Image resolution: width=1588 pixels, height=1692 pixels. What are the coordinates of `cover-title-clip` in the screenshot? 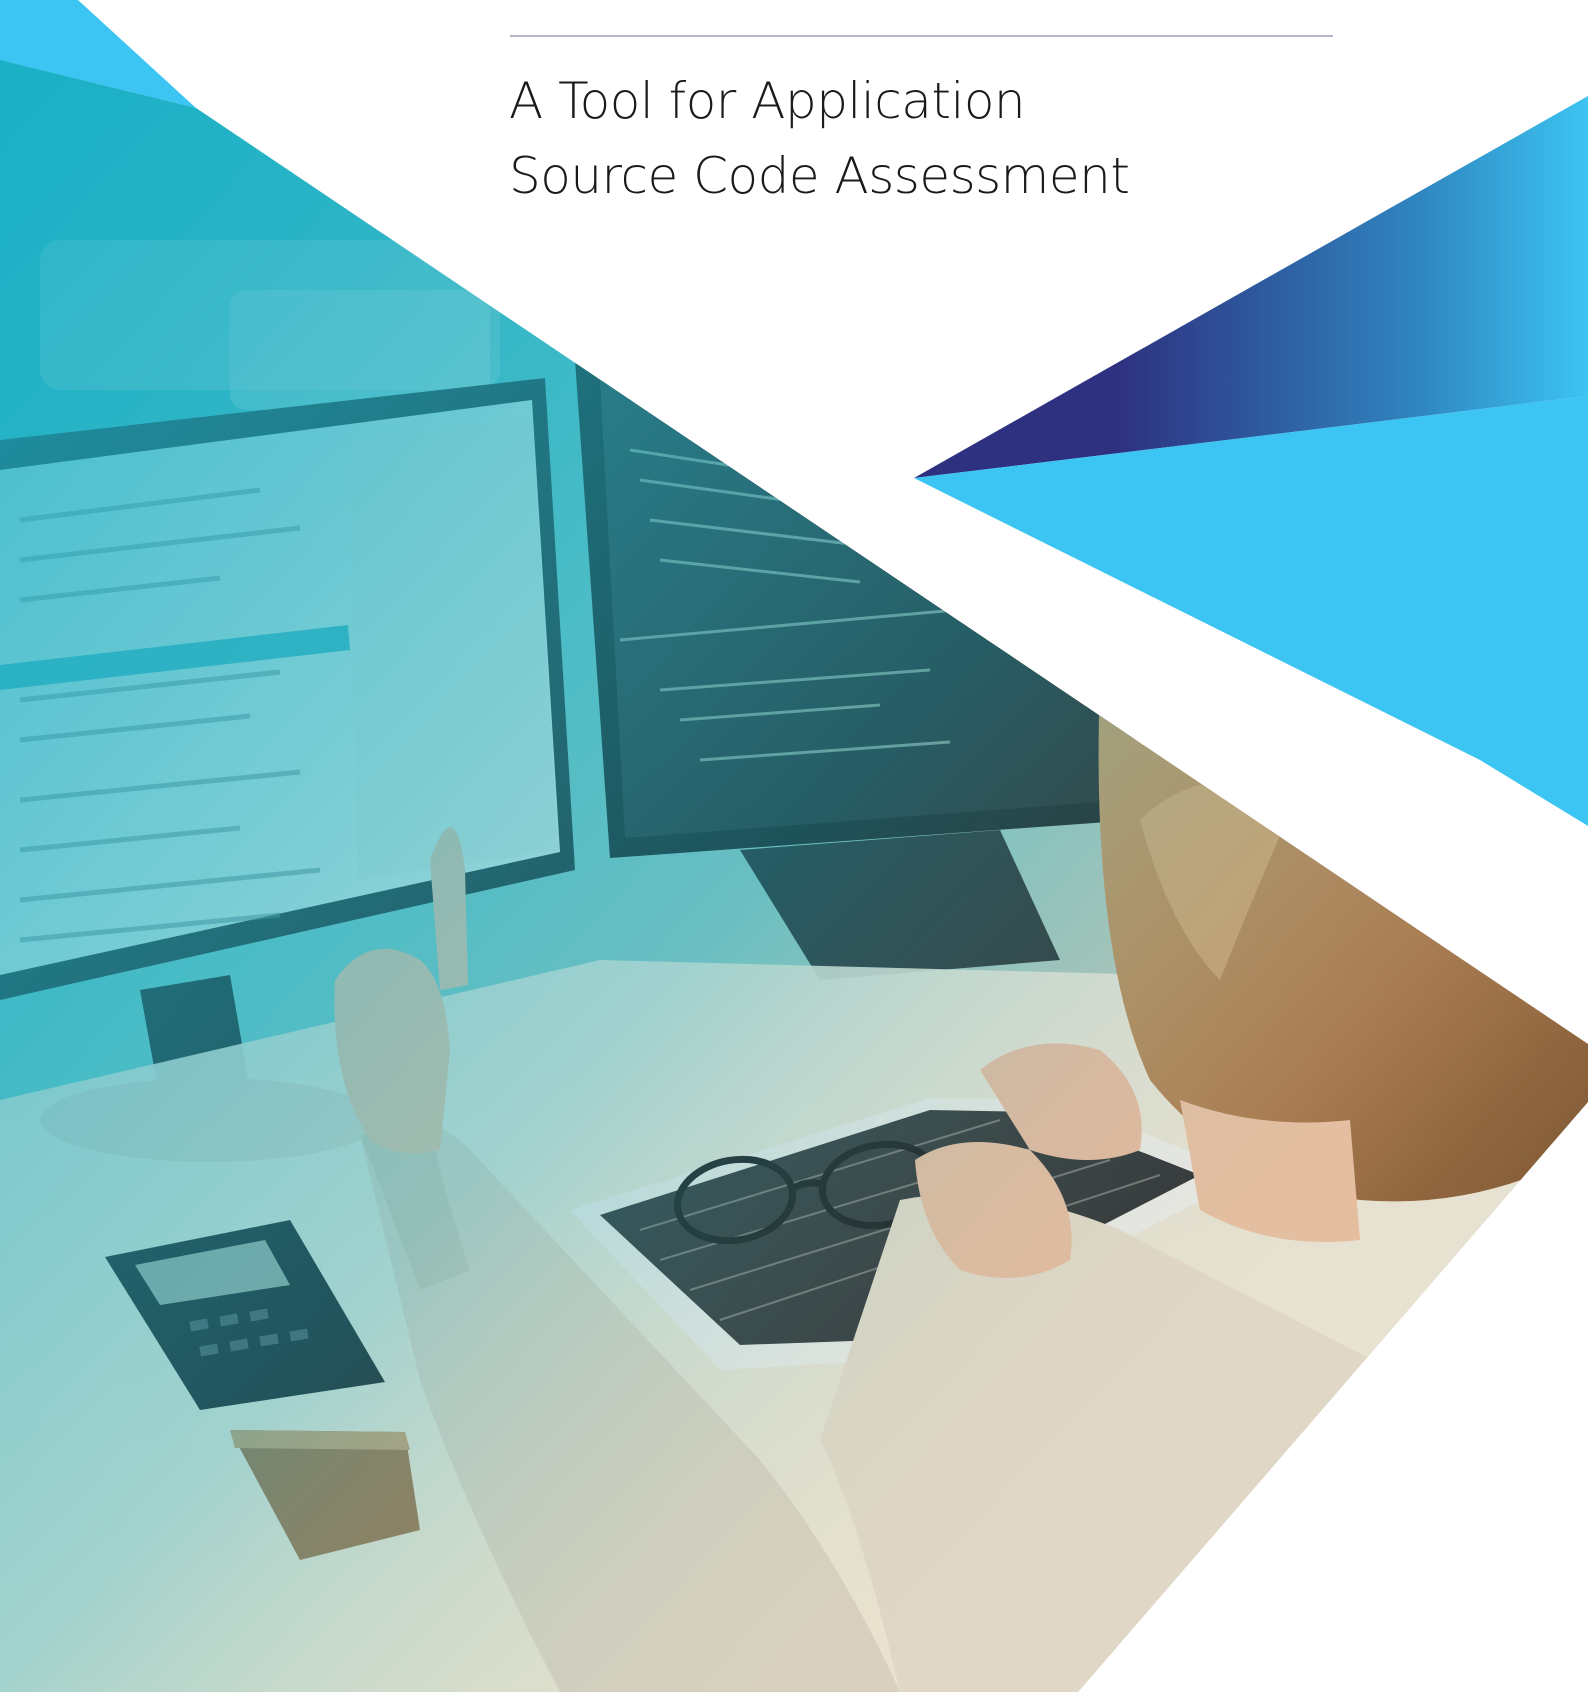 It's located at (900, 6).